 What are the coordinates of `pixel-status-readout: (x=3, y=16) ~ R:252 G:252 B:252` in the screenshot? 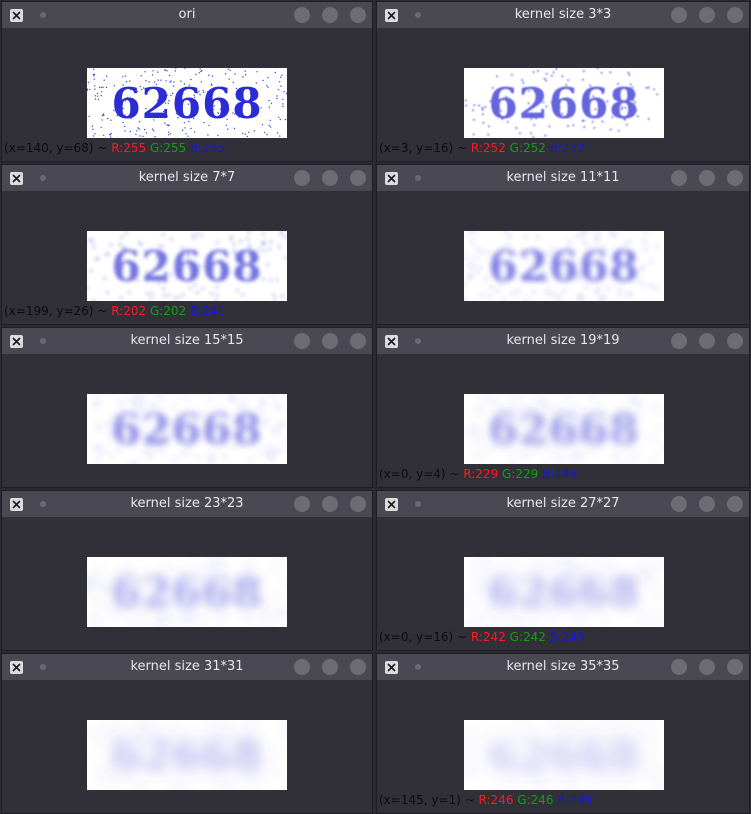 It's located at (482, 148).